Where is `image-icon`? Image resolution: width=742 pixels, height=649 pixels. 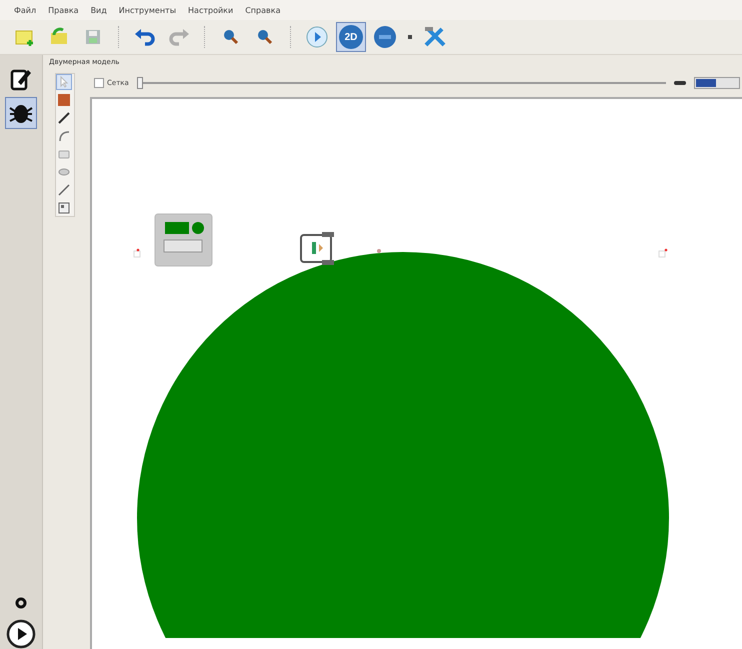
image-icon is located at coordinates (64, 208).